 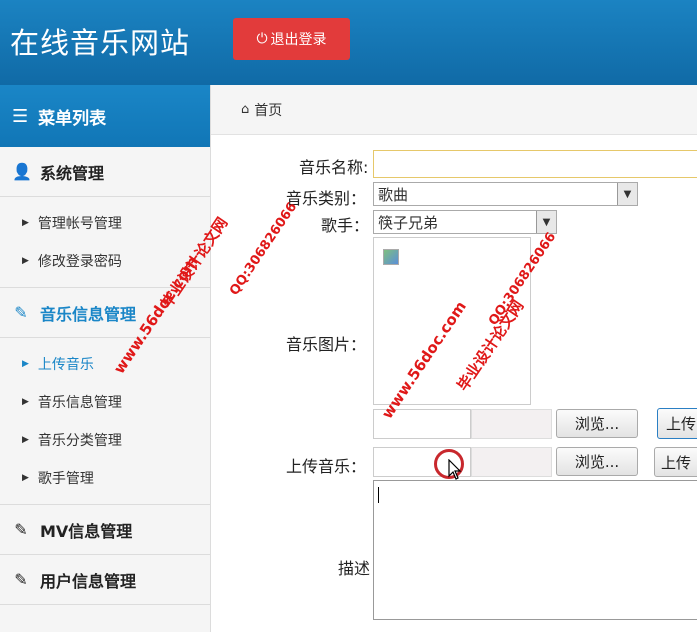 What do you see at coordinates (326, 198) in the screenshot?
I see `category-label: 音乐类别：` at bounding box center [326, 198].